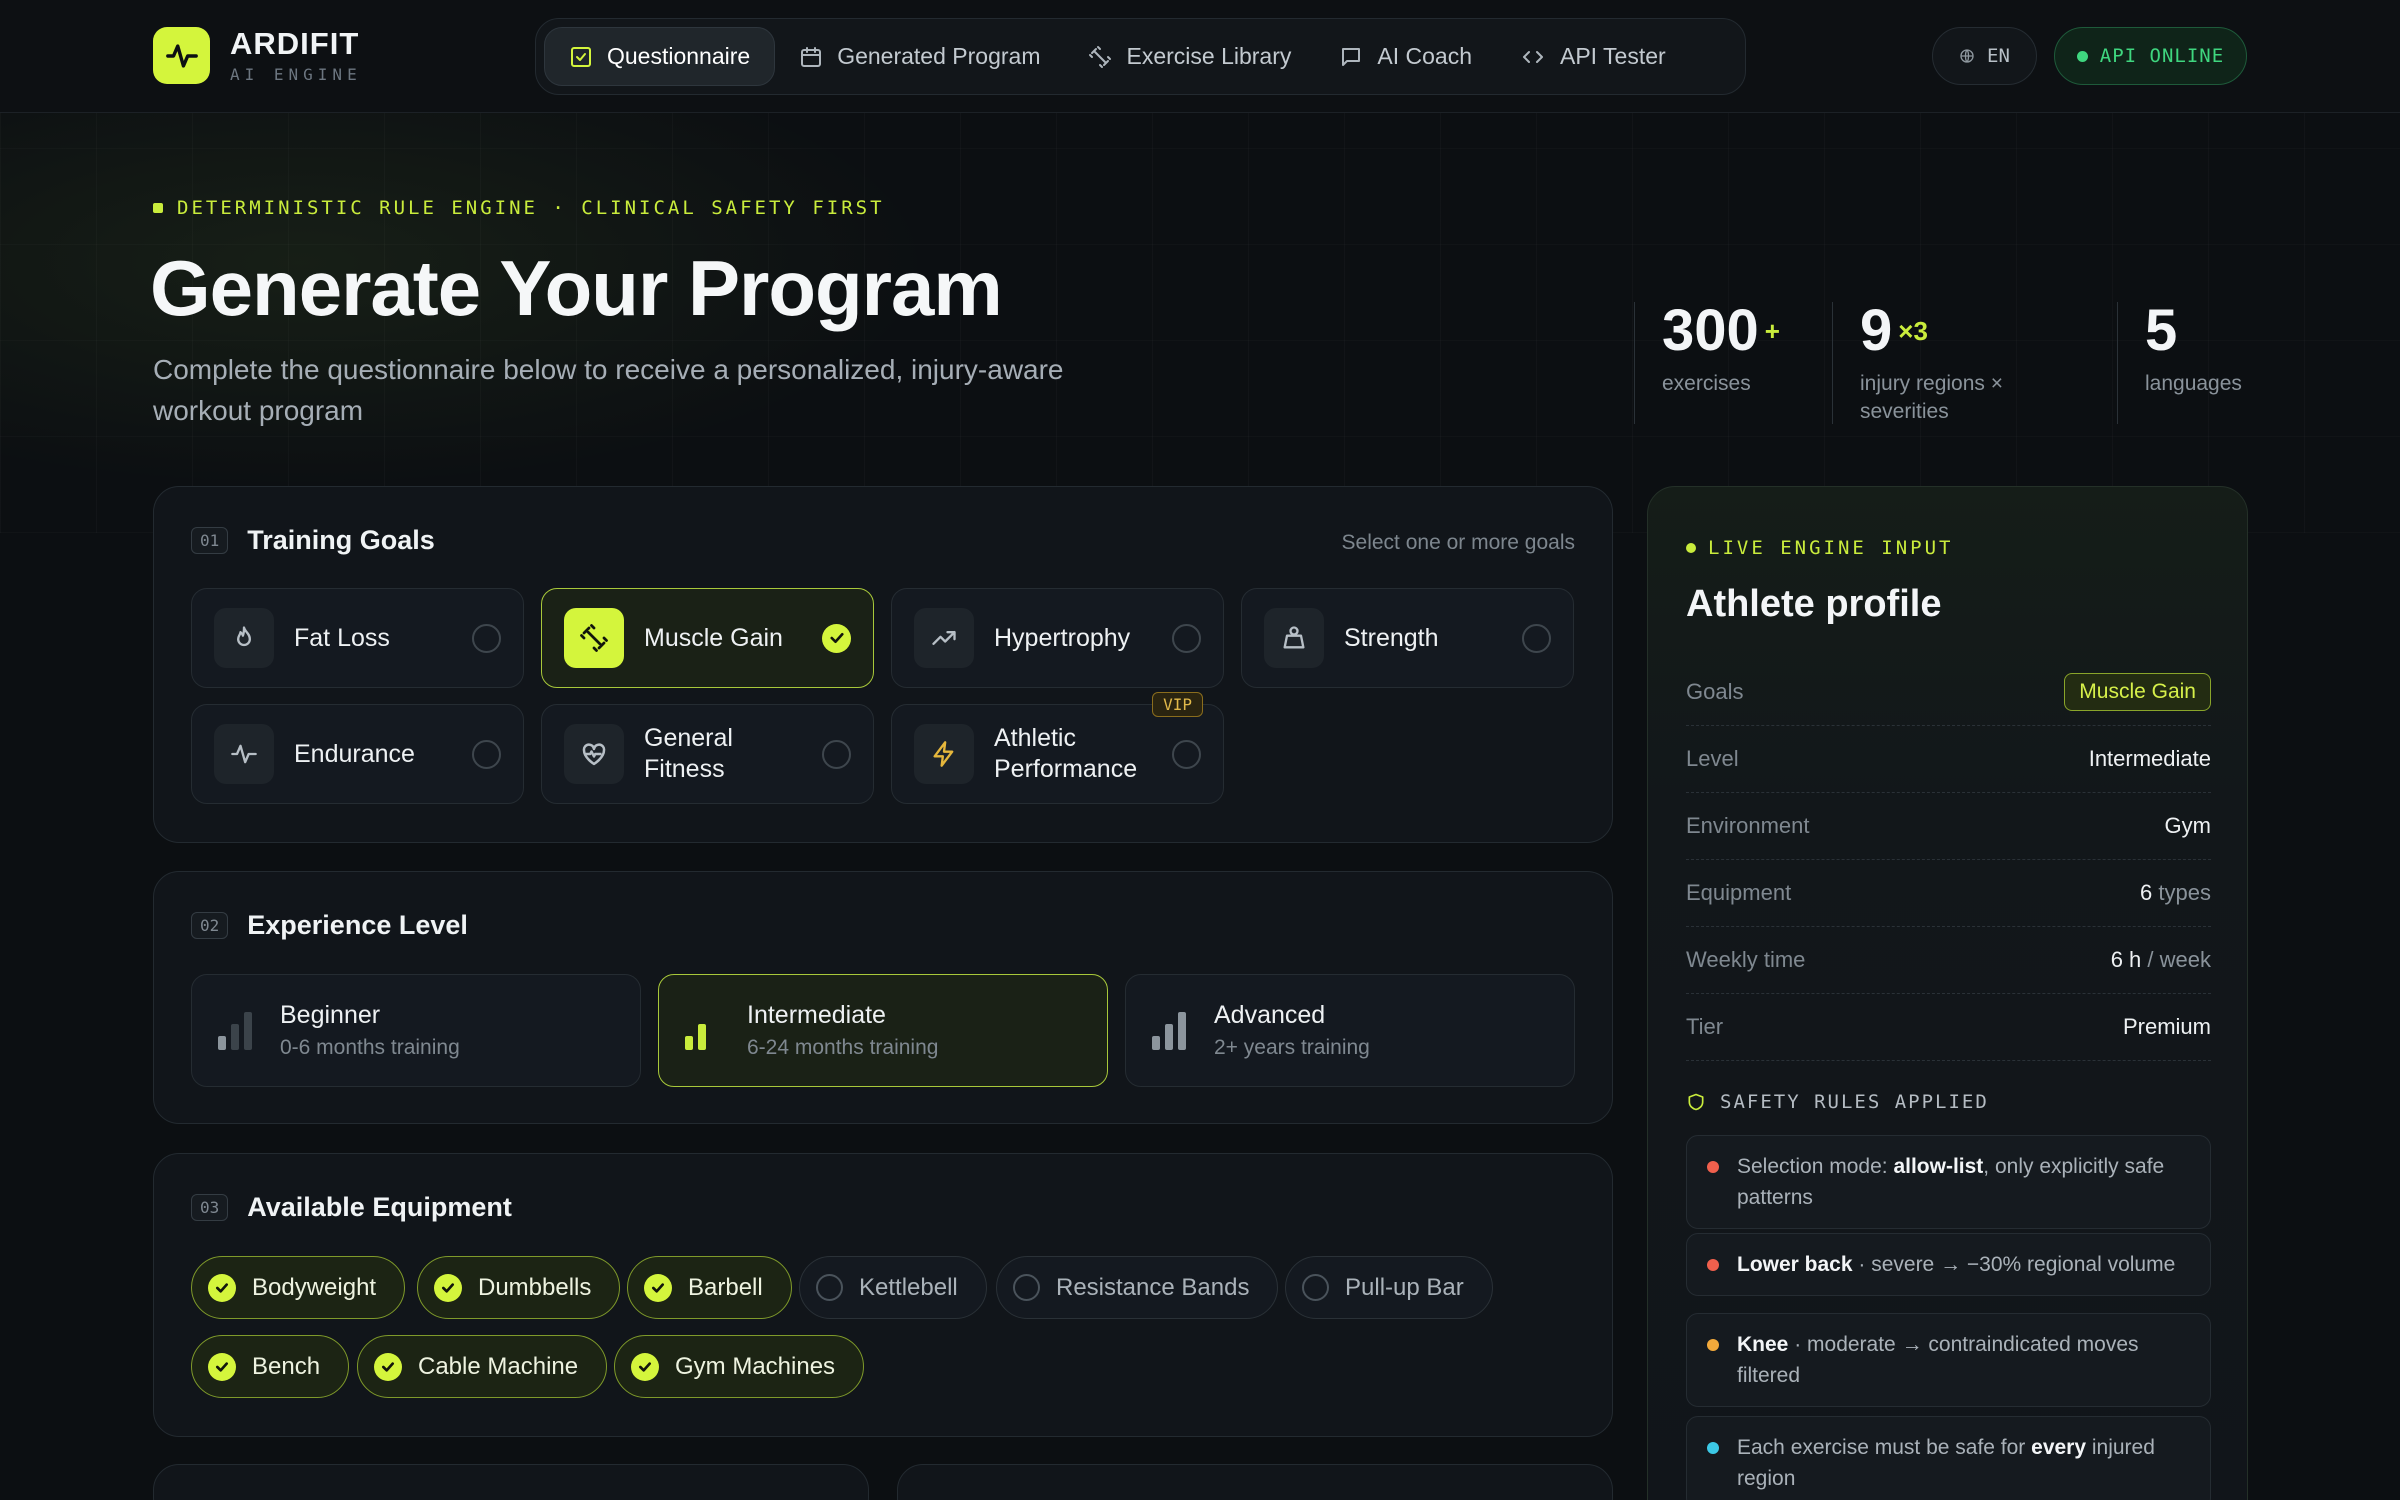 This screenshot has width=2400, height=1500. I want to click on equipment-kettlebell: Kettlebell, so click(893, 1287).